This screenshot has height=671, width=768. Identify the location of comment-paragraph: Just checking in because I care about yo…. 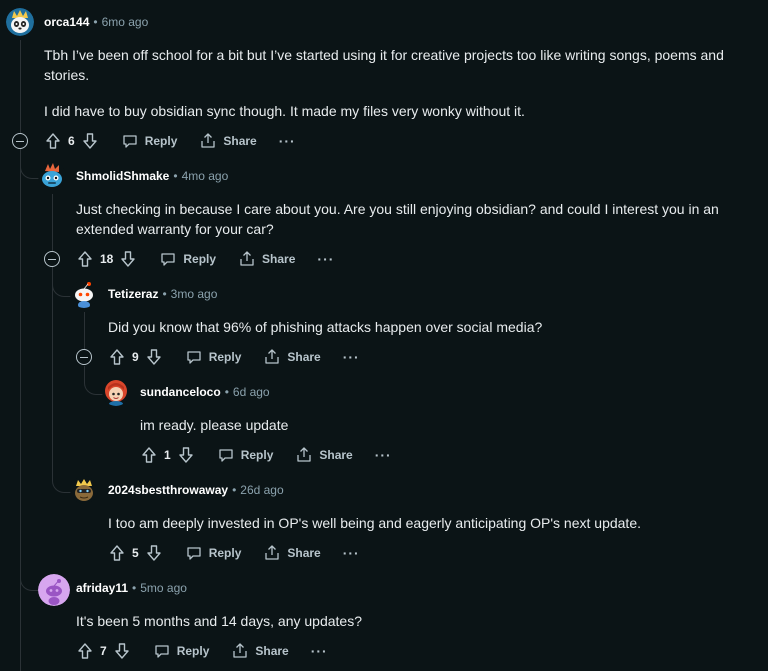
(397, 219).